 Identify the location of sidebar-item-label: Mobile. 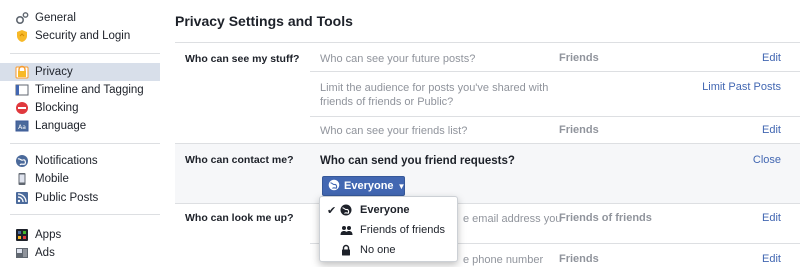
(52, 179).